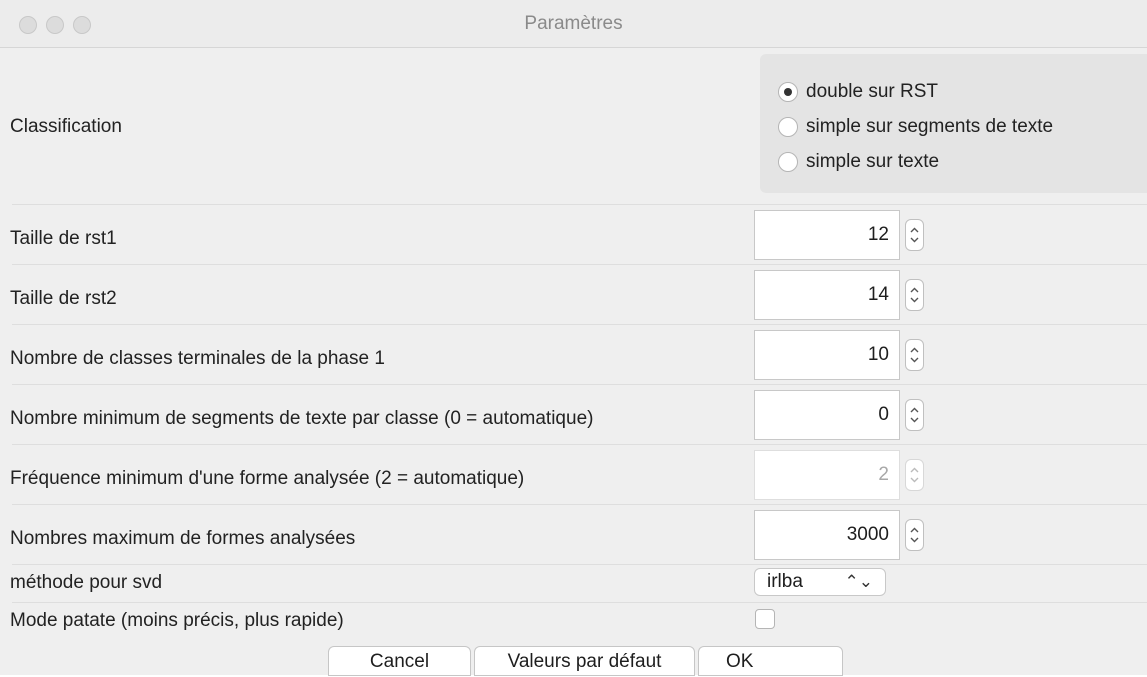  What do you see at coordinates (827, 355) in the screenshot?
I see `classes-input: 10` at bounding box center [827, 355].